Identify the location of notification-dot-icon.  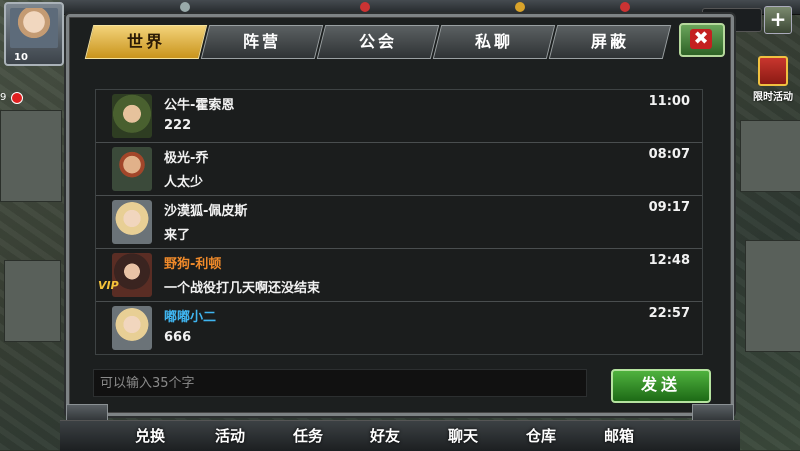
(17, 98).